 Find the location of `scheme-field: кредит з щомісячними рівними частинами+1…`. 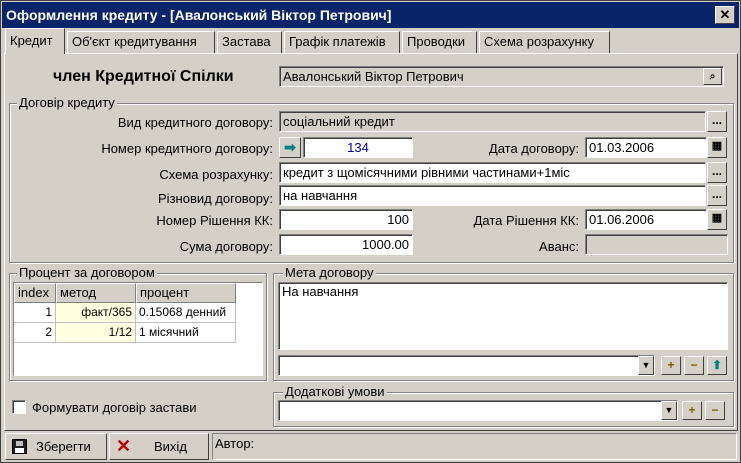

scheme-field: кредит з щомісячними рівними частинами+1… is located at coordinates (492, 172).